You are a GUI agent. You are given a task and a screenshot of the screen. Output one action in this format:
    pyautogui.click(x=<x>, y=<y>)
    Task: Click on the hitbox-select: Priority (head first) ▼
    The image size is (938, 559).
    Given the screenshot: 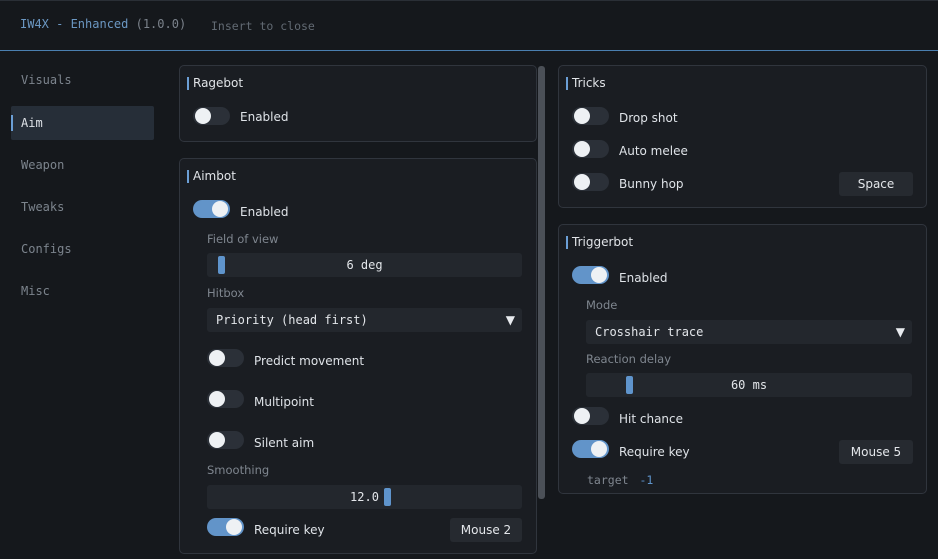 What is the action you would take?
    pyautogui.click(x=364, y=320)
    